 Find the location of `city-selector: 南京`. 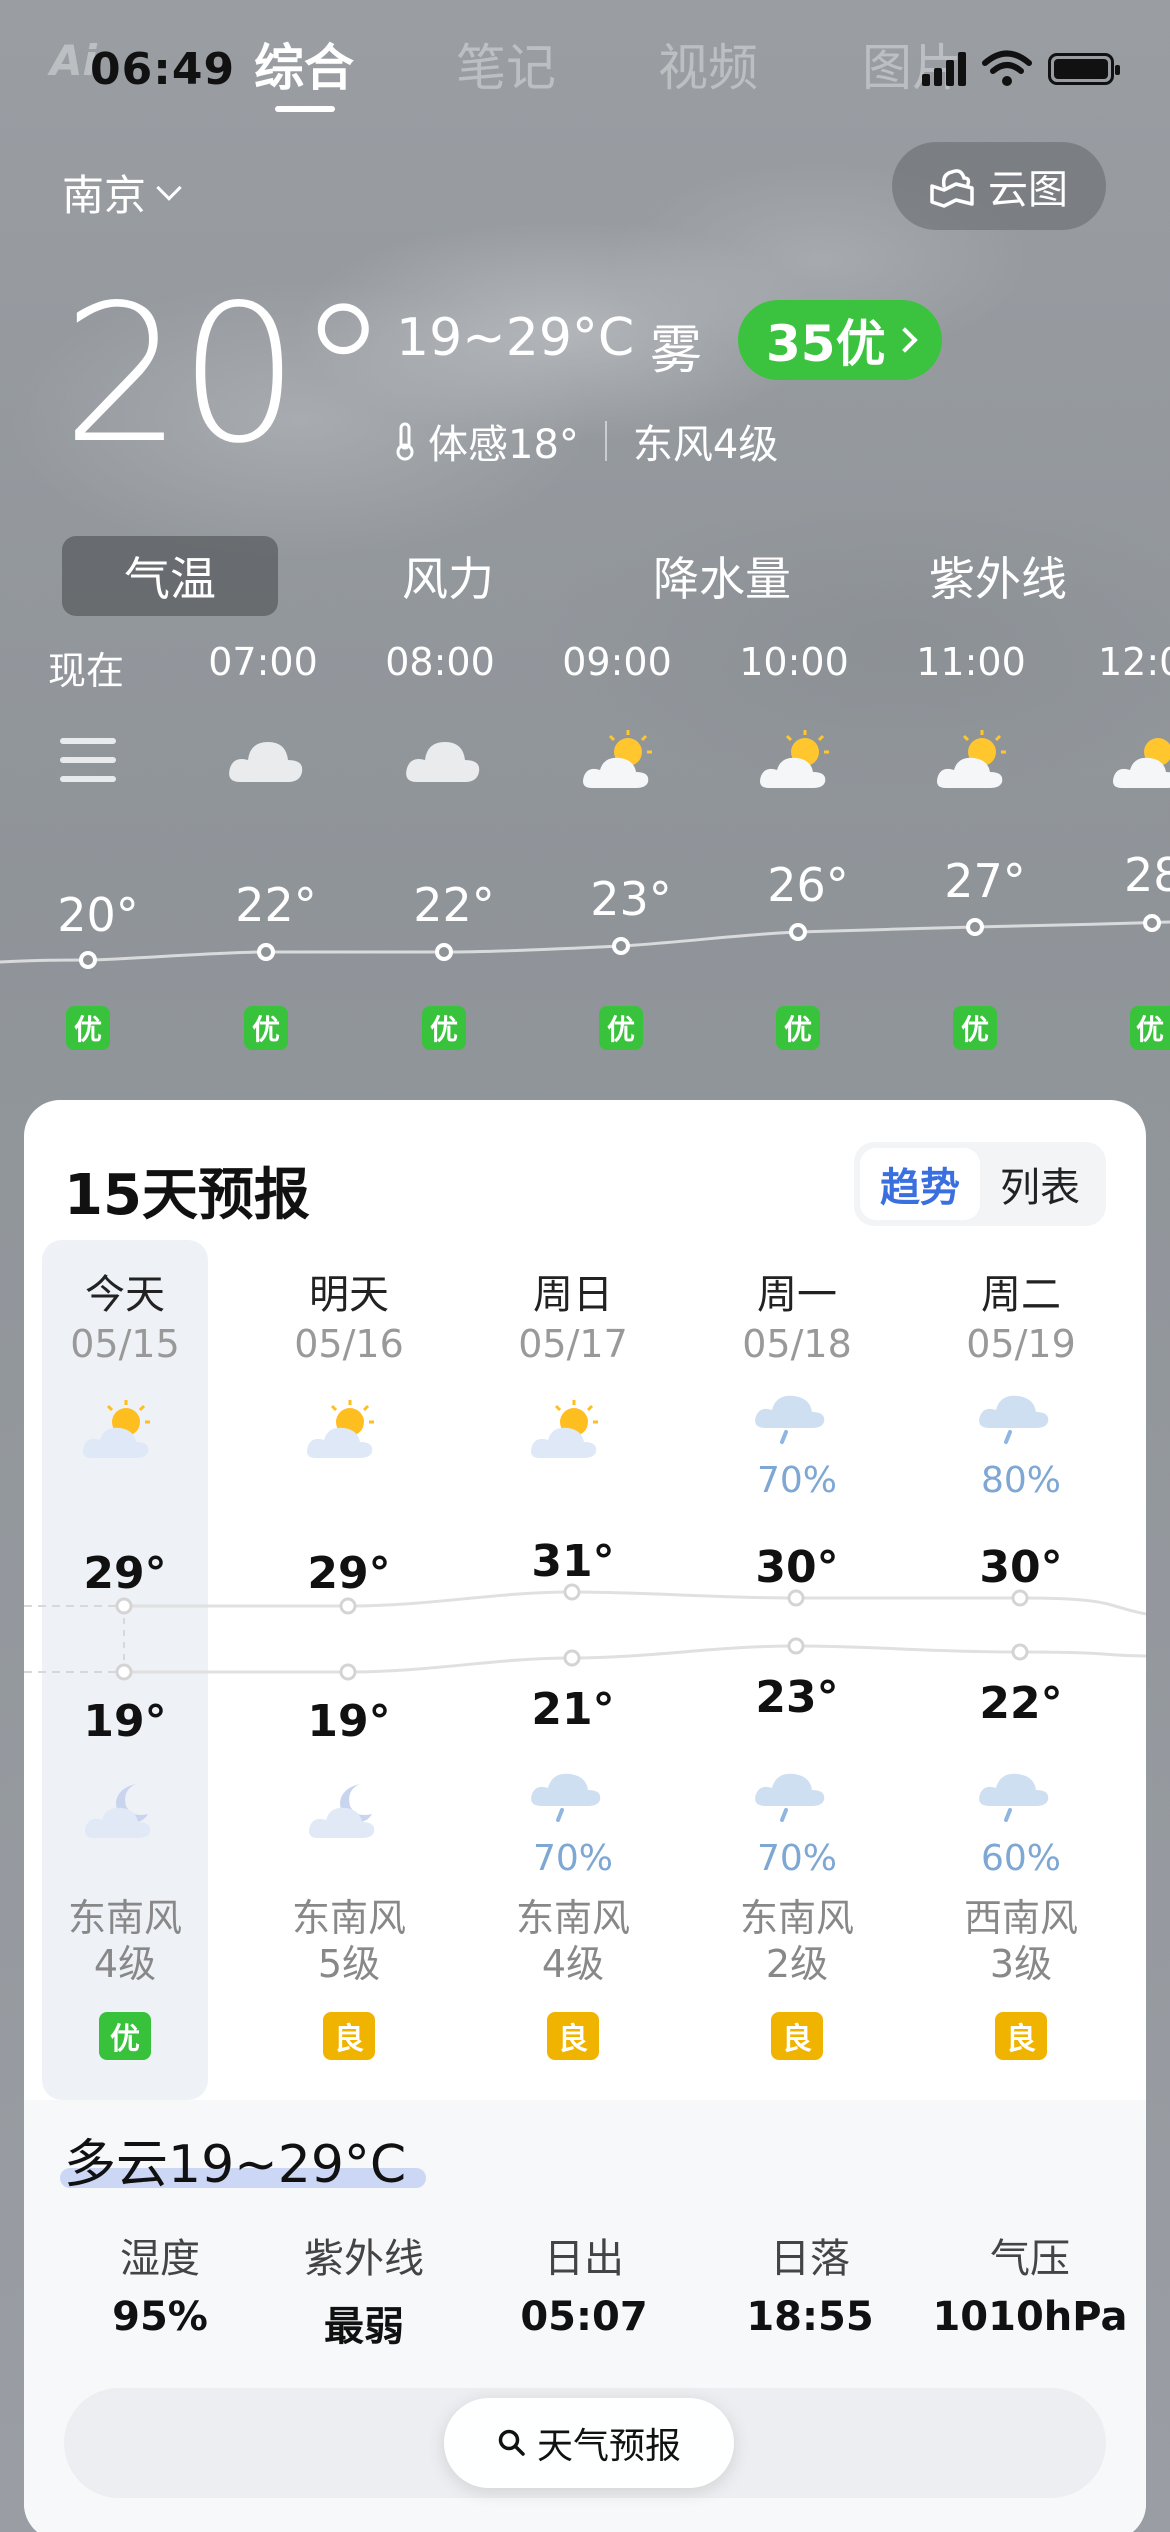

city-selector: 南京 is located at coordinates (122, 192).